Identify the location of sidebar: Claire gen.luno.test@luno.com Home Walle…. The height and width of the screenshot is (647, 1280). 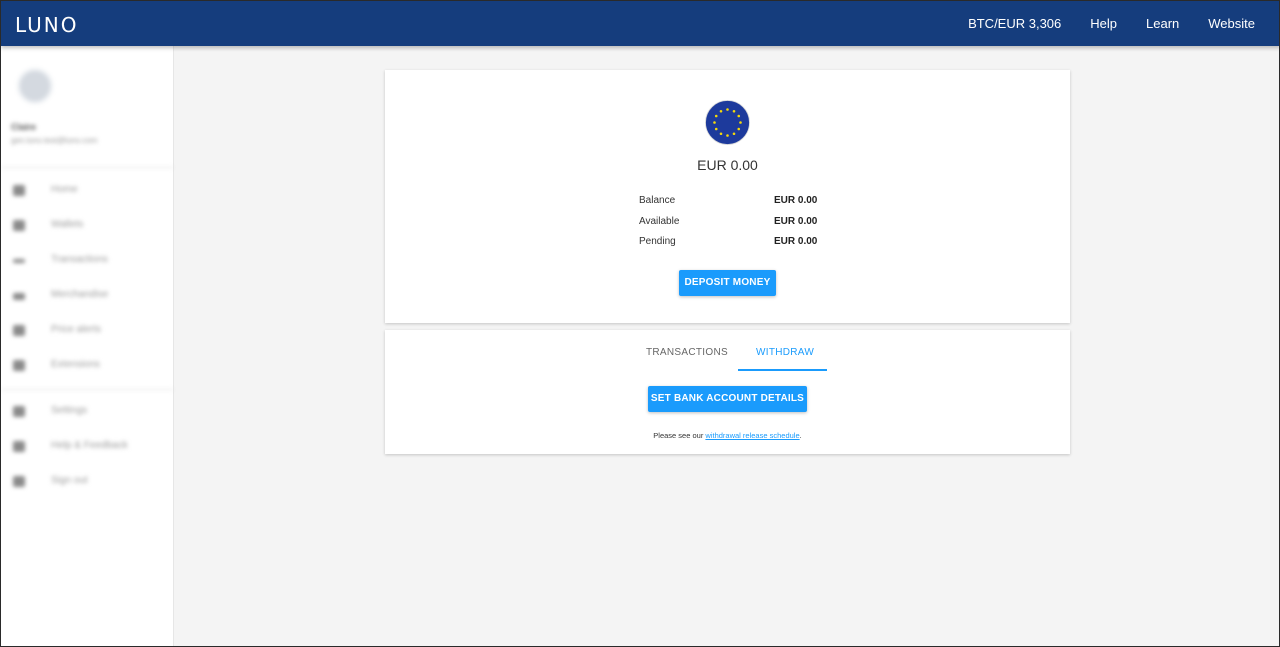
(87, 346).